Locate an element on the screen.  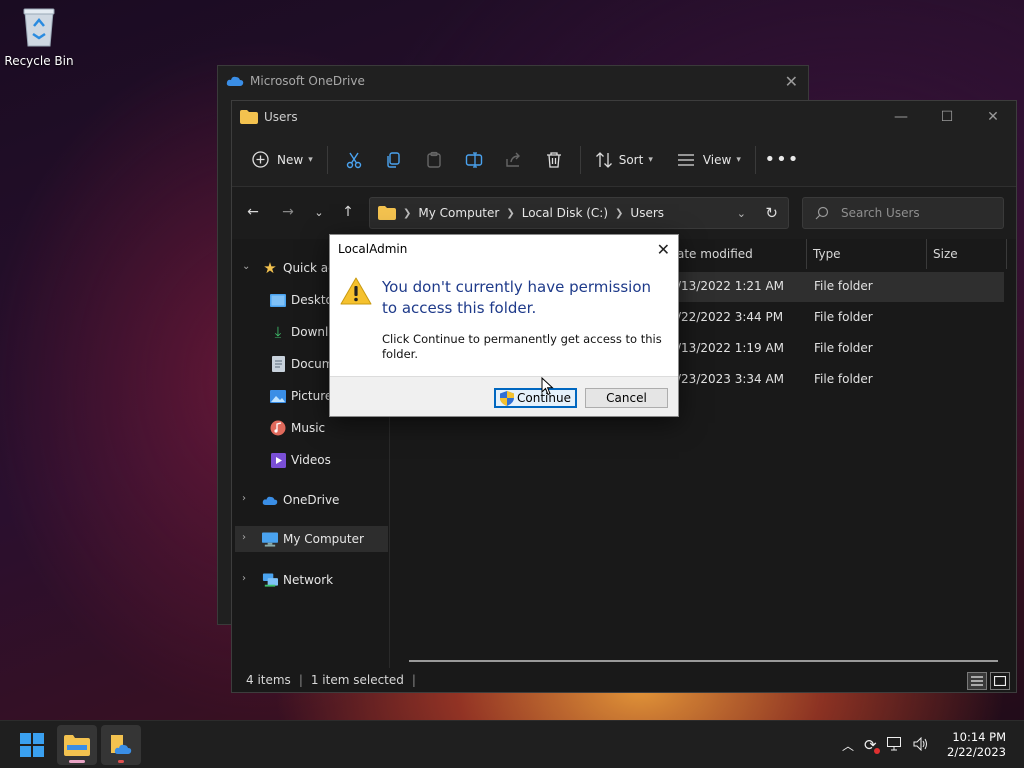
breadcrumb-my-computer: My Computer is located at coordinates (458, 213).